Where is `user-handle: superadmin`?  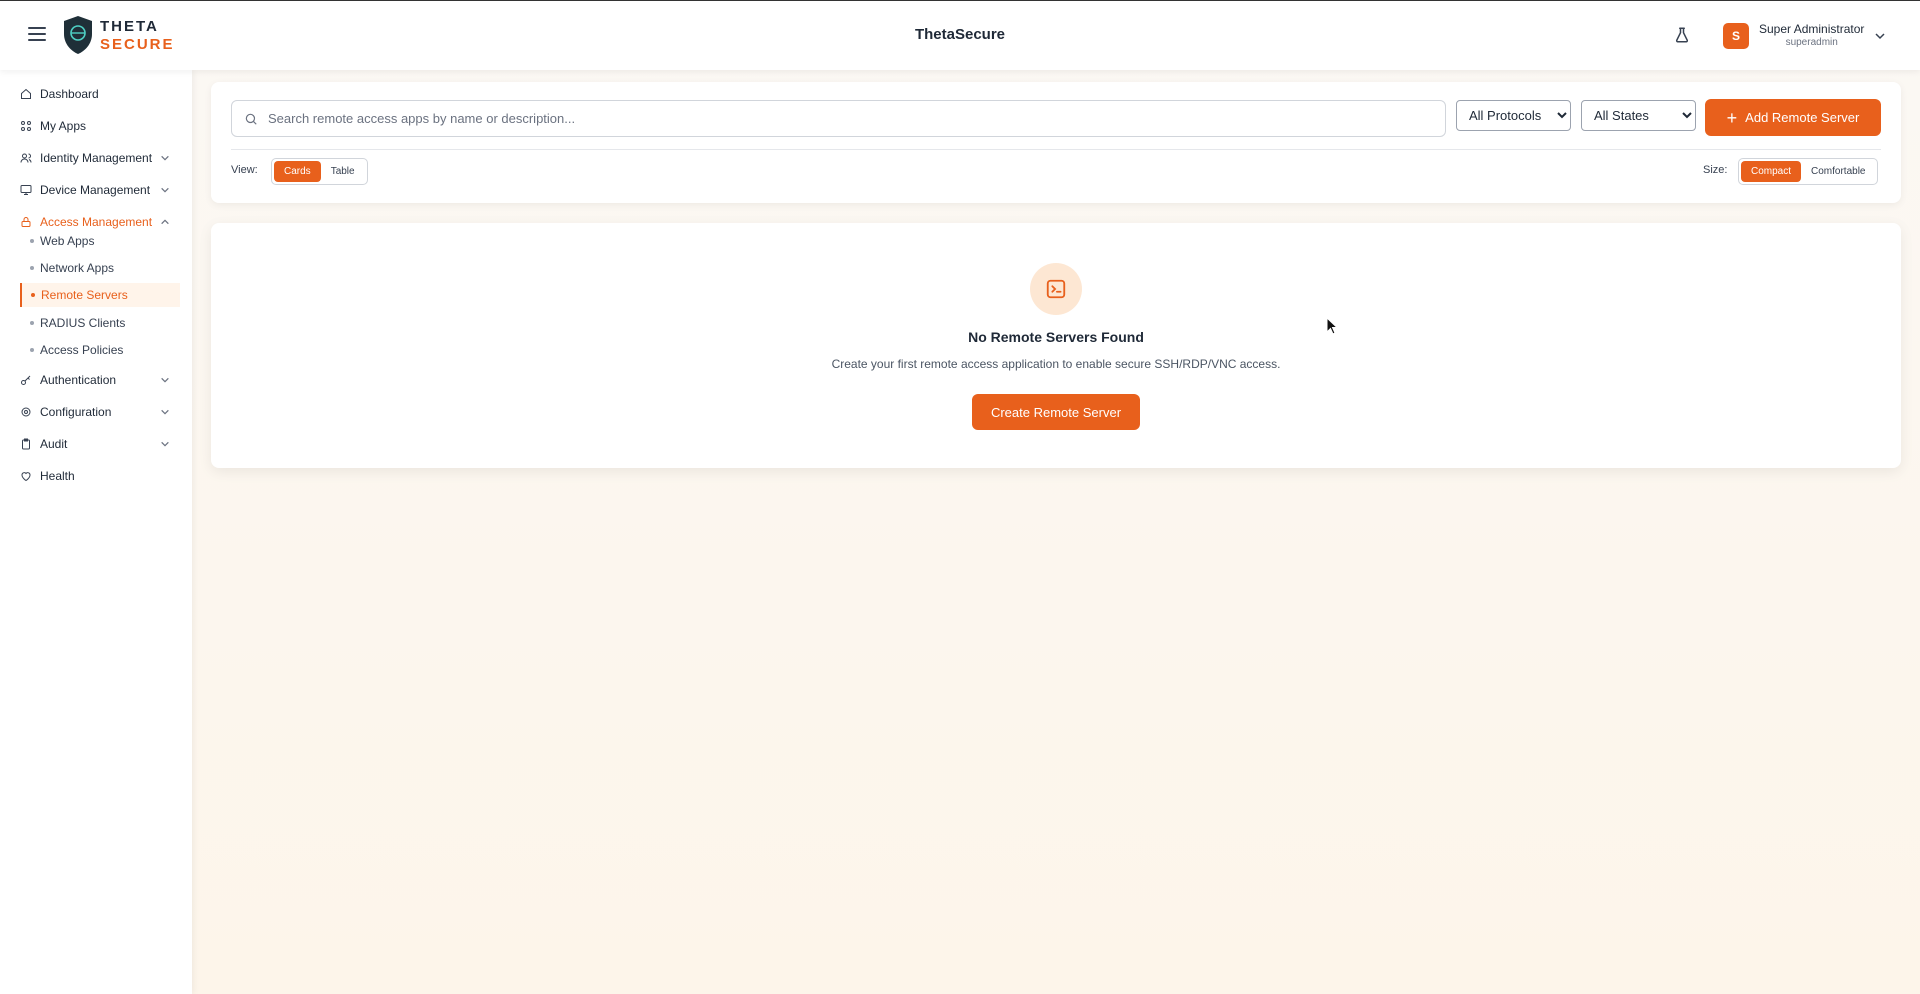 user-handle: superadmin is located at coordinates (1811, 43).